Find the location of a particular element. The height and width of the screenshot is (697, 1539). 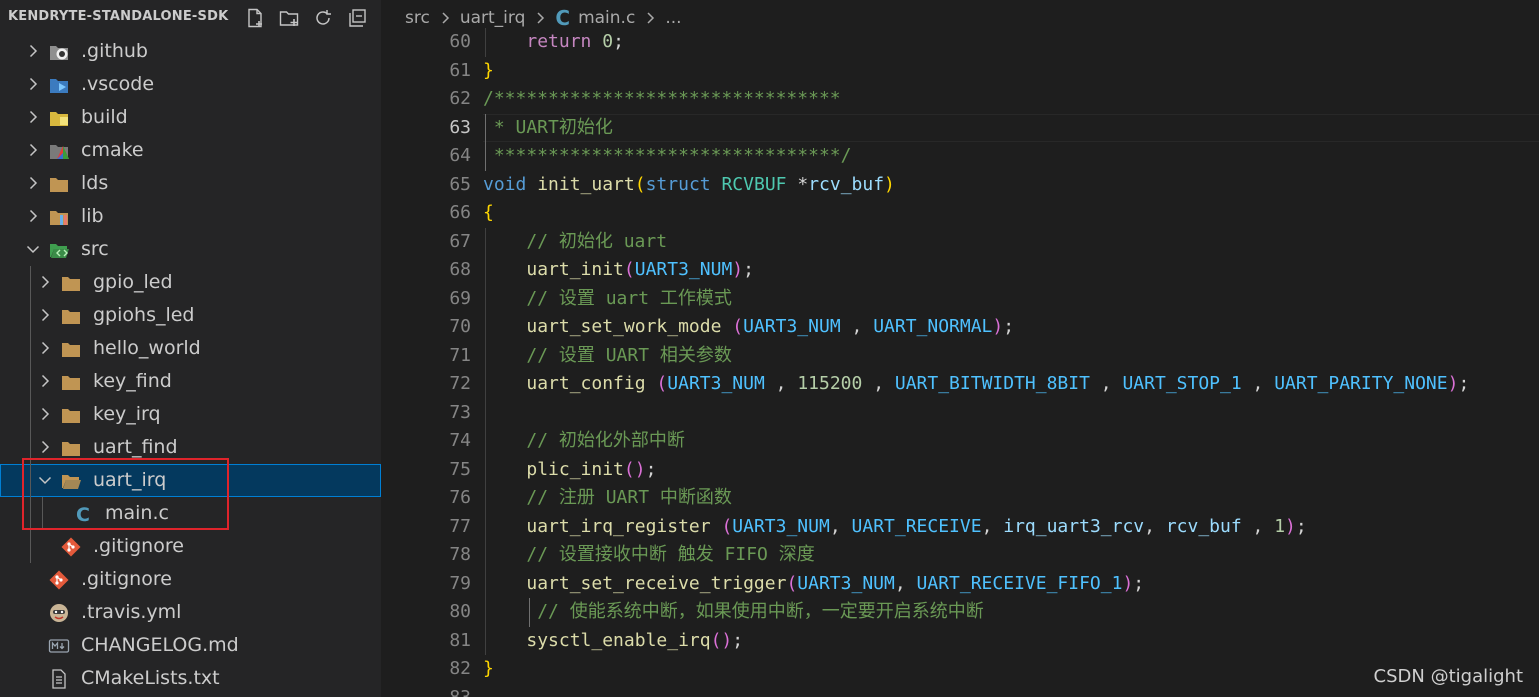

tree-item-label: gpio_led is located at coordinates (133, 282).